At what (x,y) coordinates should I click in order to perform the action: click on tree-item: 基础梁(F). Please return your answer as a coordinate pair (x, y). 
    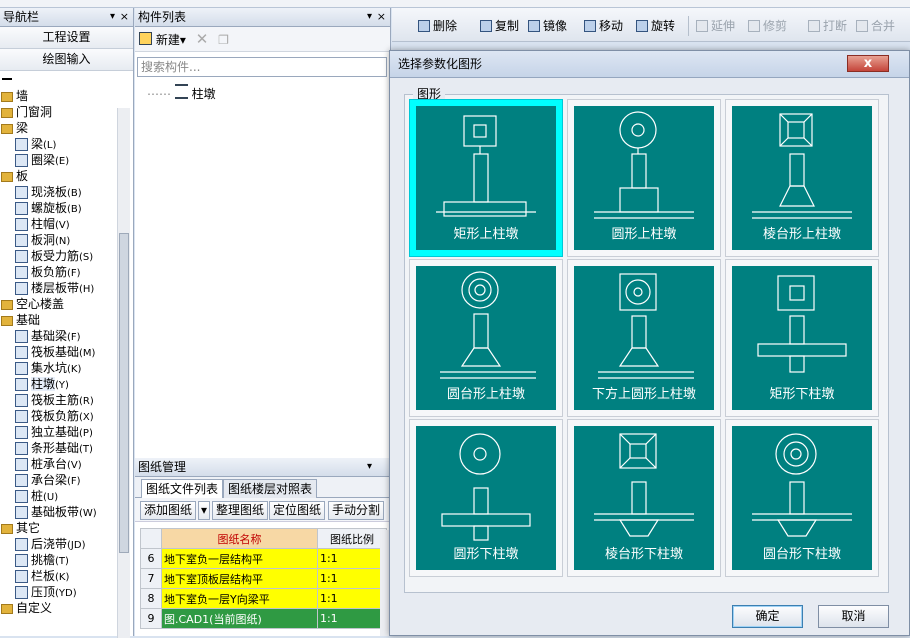
    Looking at the image, I should click on (59, 336).